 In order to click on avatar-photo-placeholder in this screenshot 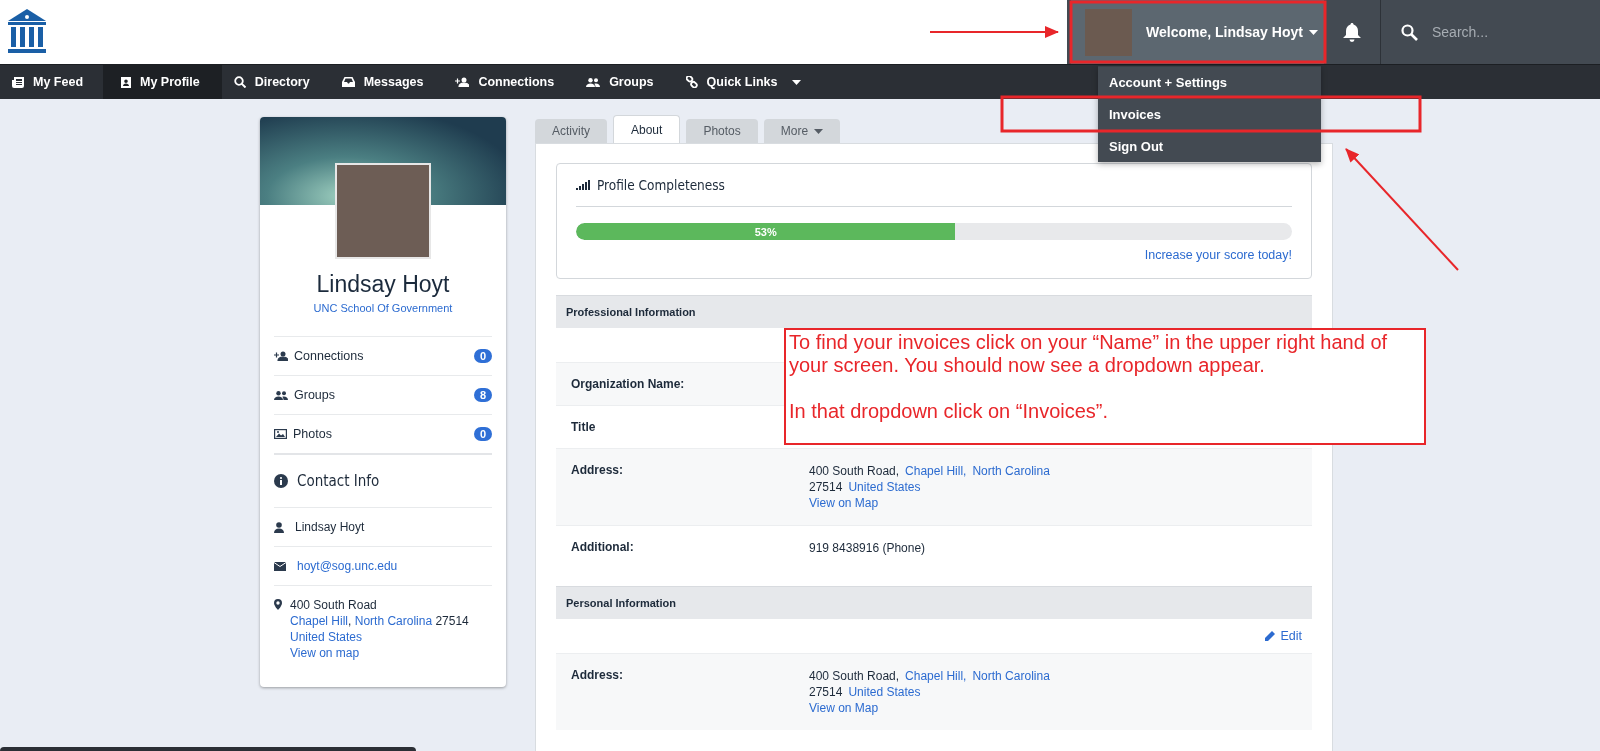, I will do `click(1108, 32)`.